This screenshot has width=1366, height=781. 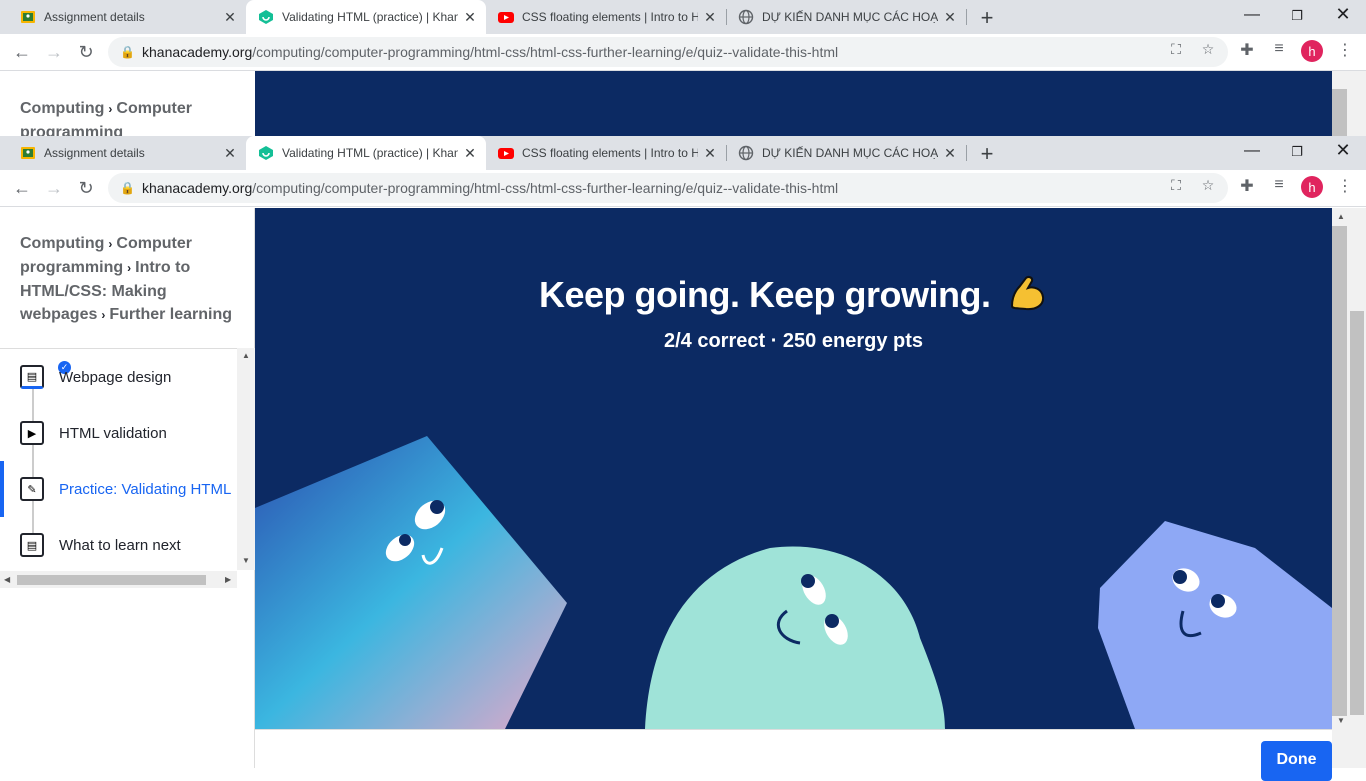 I want to click on lesson-label: Webpage design, so click(x=115, y=377).